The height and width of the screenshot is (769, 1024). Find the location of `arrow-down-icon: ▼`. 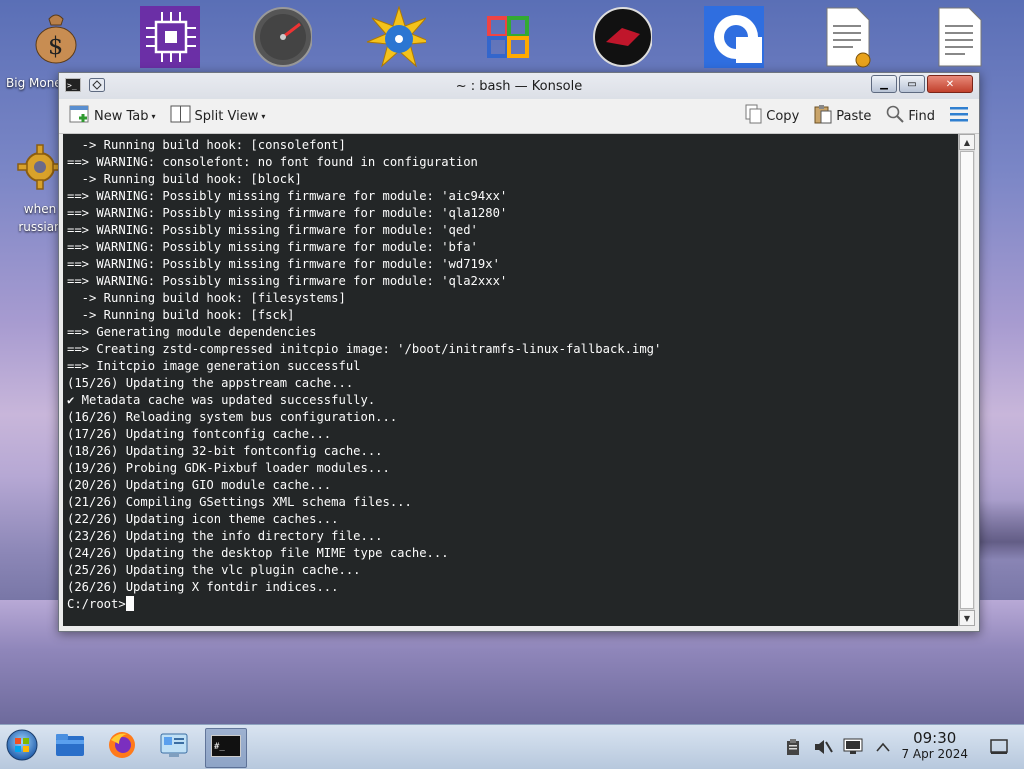

arrow-down-icon: ▼ is located at coordinates (967, 618).